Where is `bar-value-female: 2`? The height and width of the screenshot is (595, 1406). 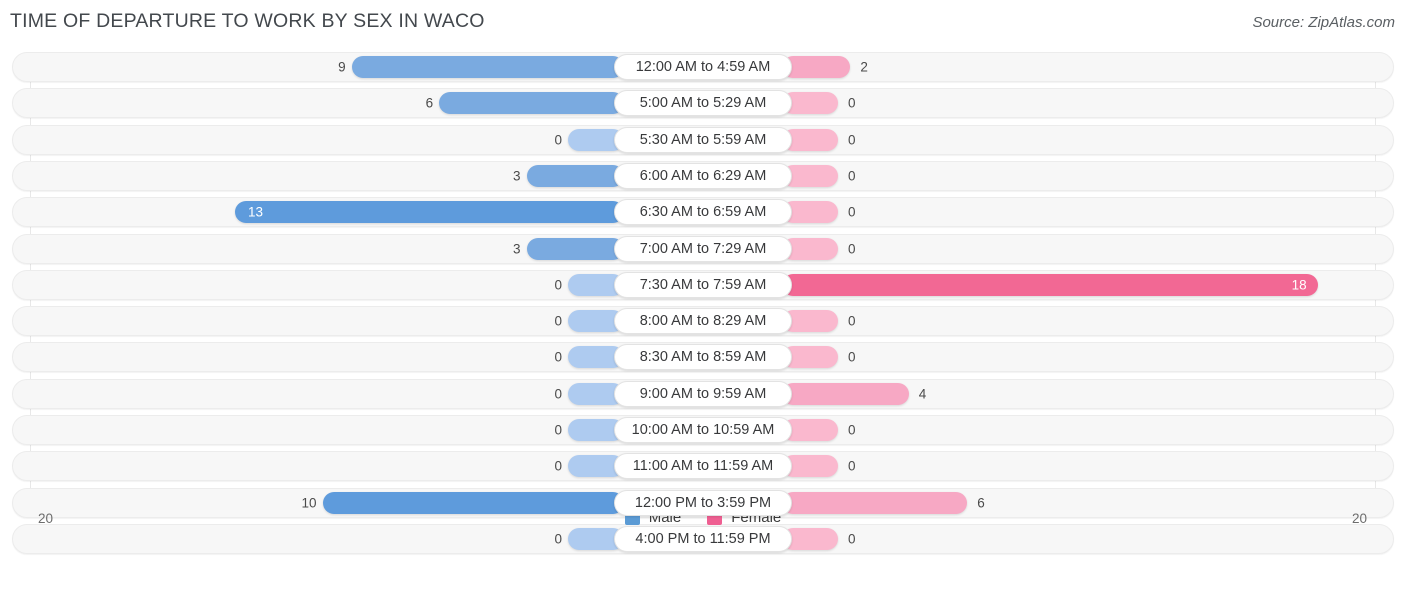
bar-value-female: 2 is located at coordinates (864, 67).